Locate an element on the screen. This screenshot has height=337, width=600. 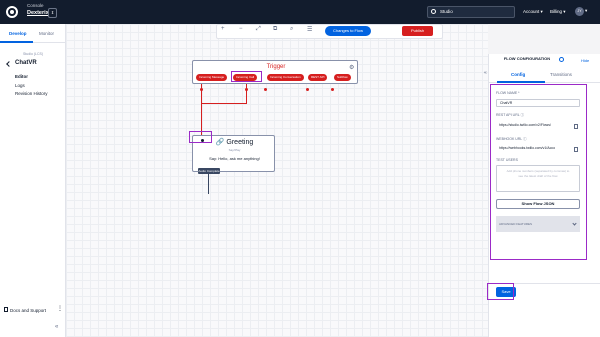
trigger-title: Trigger is located at coordinates (276, 67).